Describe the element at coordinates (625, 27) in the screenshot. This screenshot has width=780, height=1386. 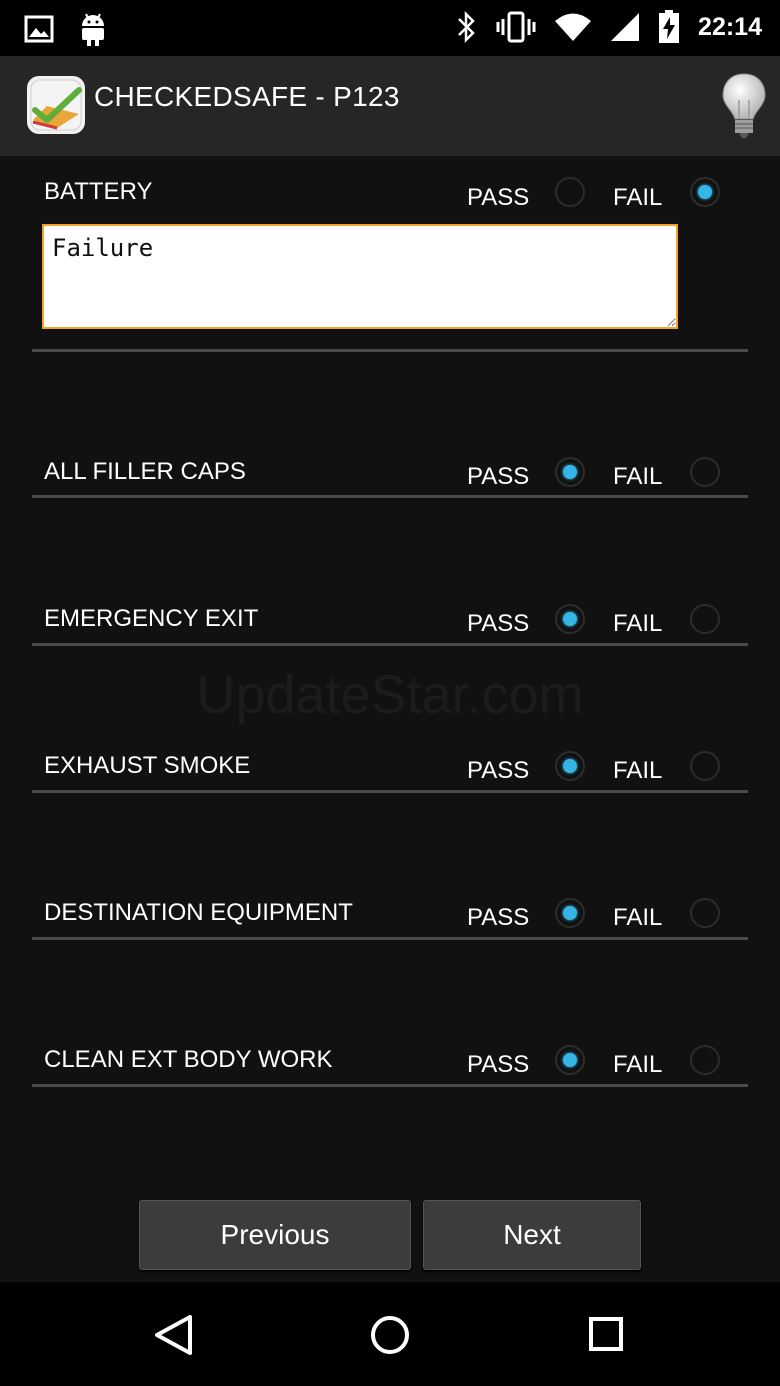
I see `signal-icon` at that location.